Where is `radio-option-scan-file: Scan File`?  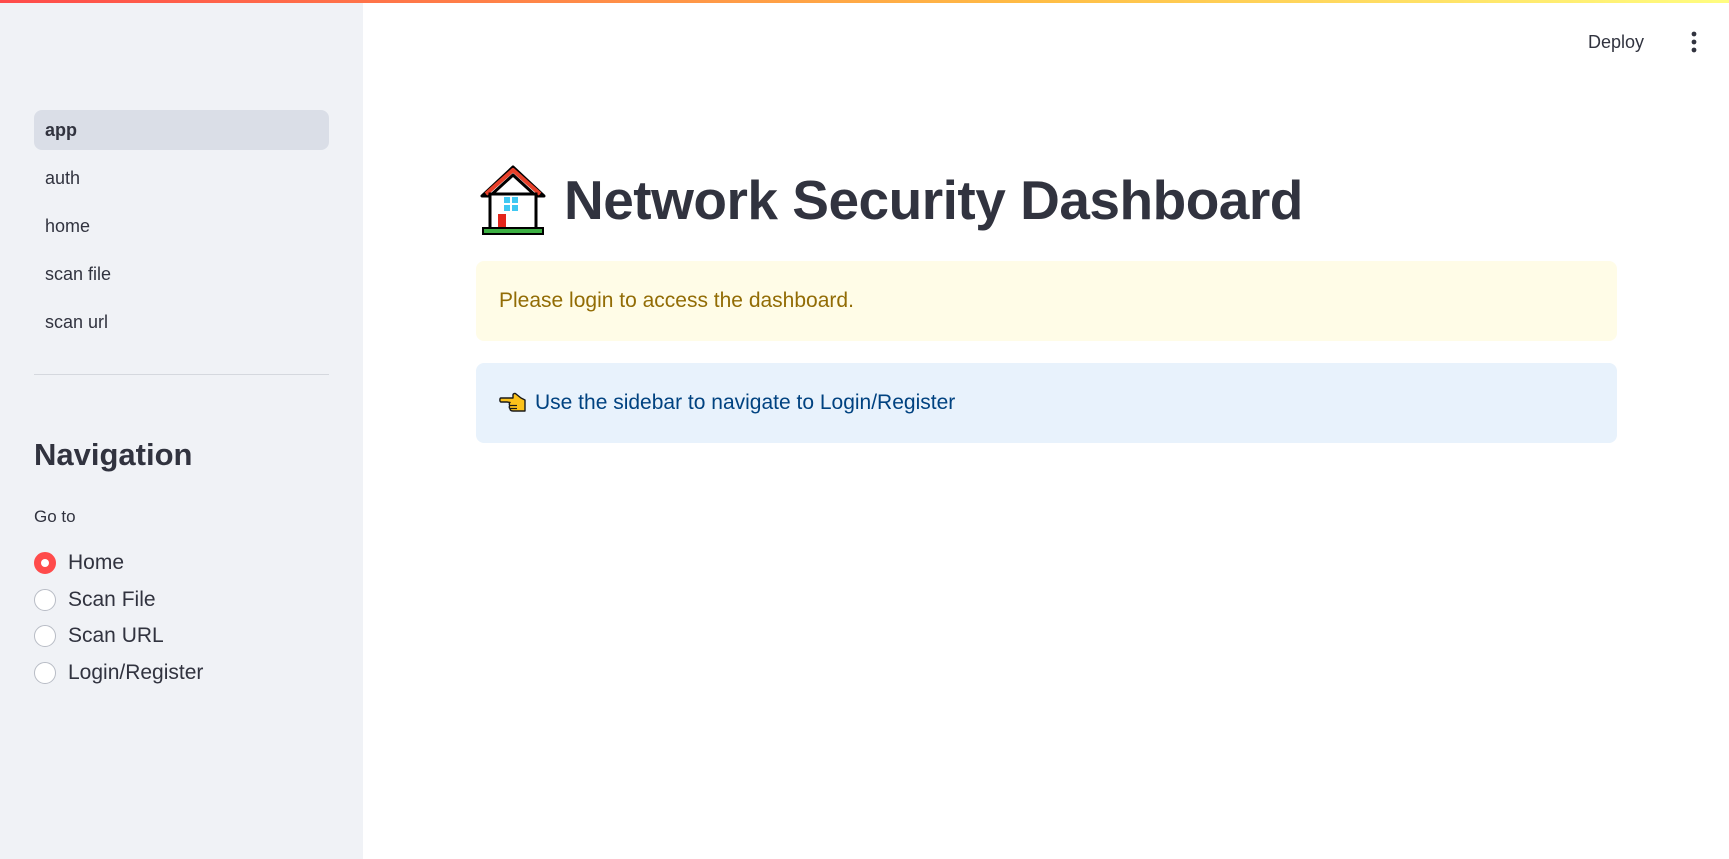
radio-option-scan-file: Scan File is located at coordinates (118, 600).